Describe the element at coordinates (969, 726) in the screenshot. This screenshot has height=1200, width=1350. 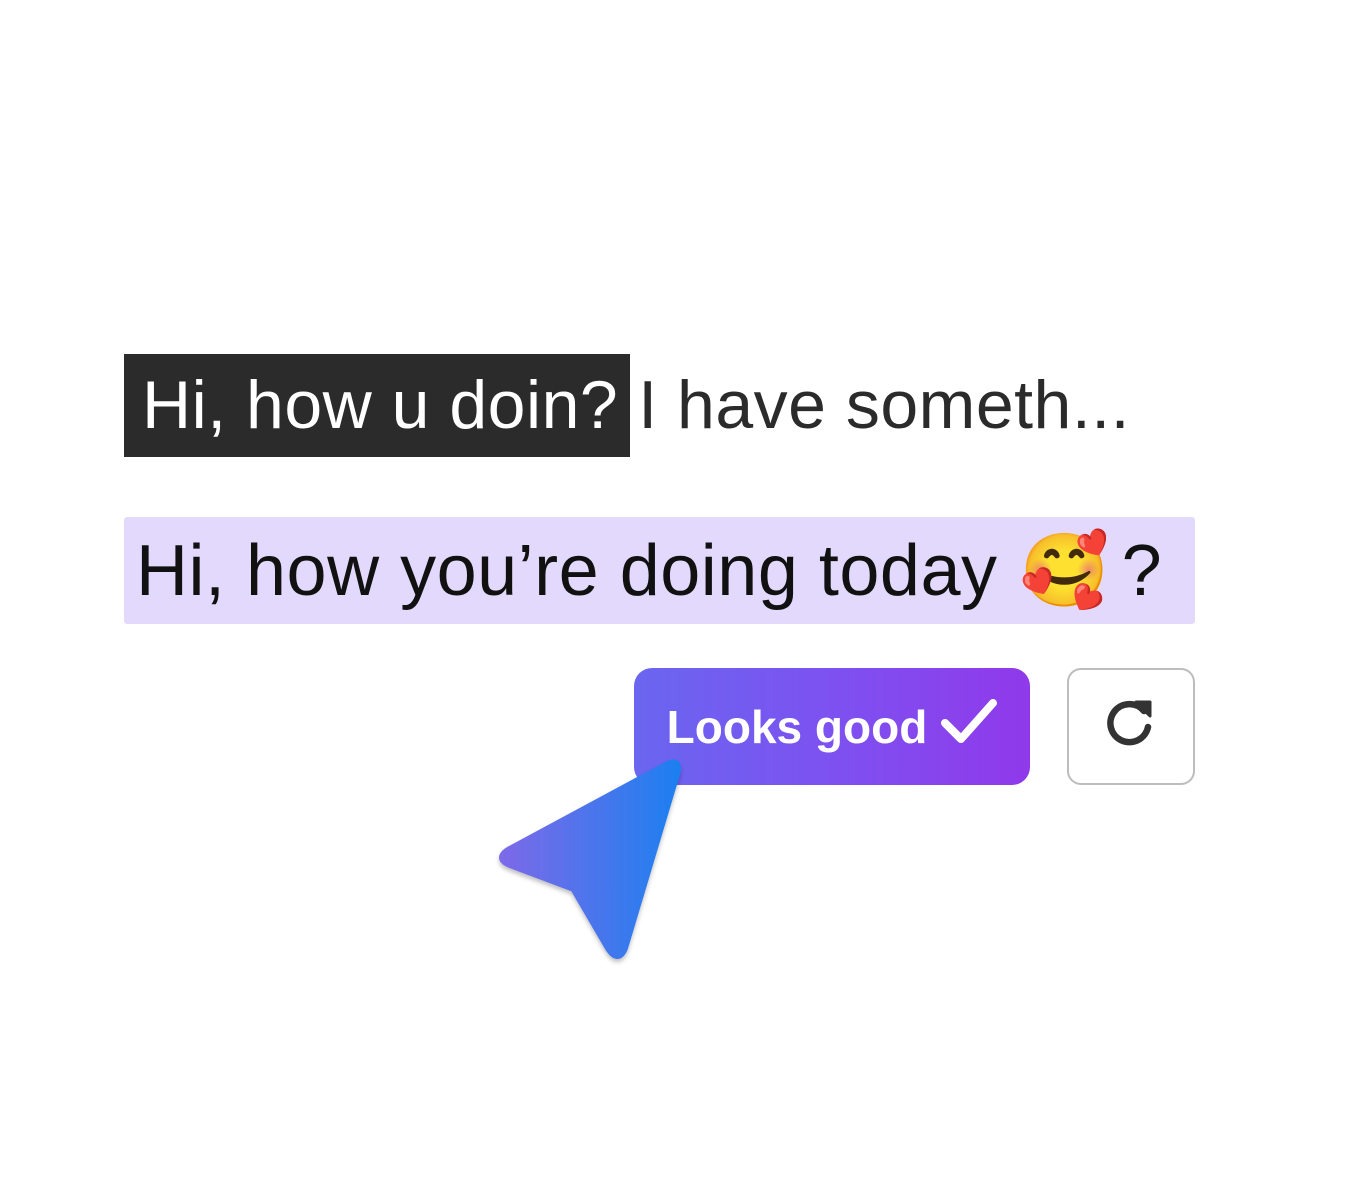
I see `checkmark-icon` at that location.